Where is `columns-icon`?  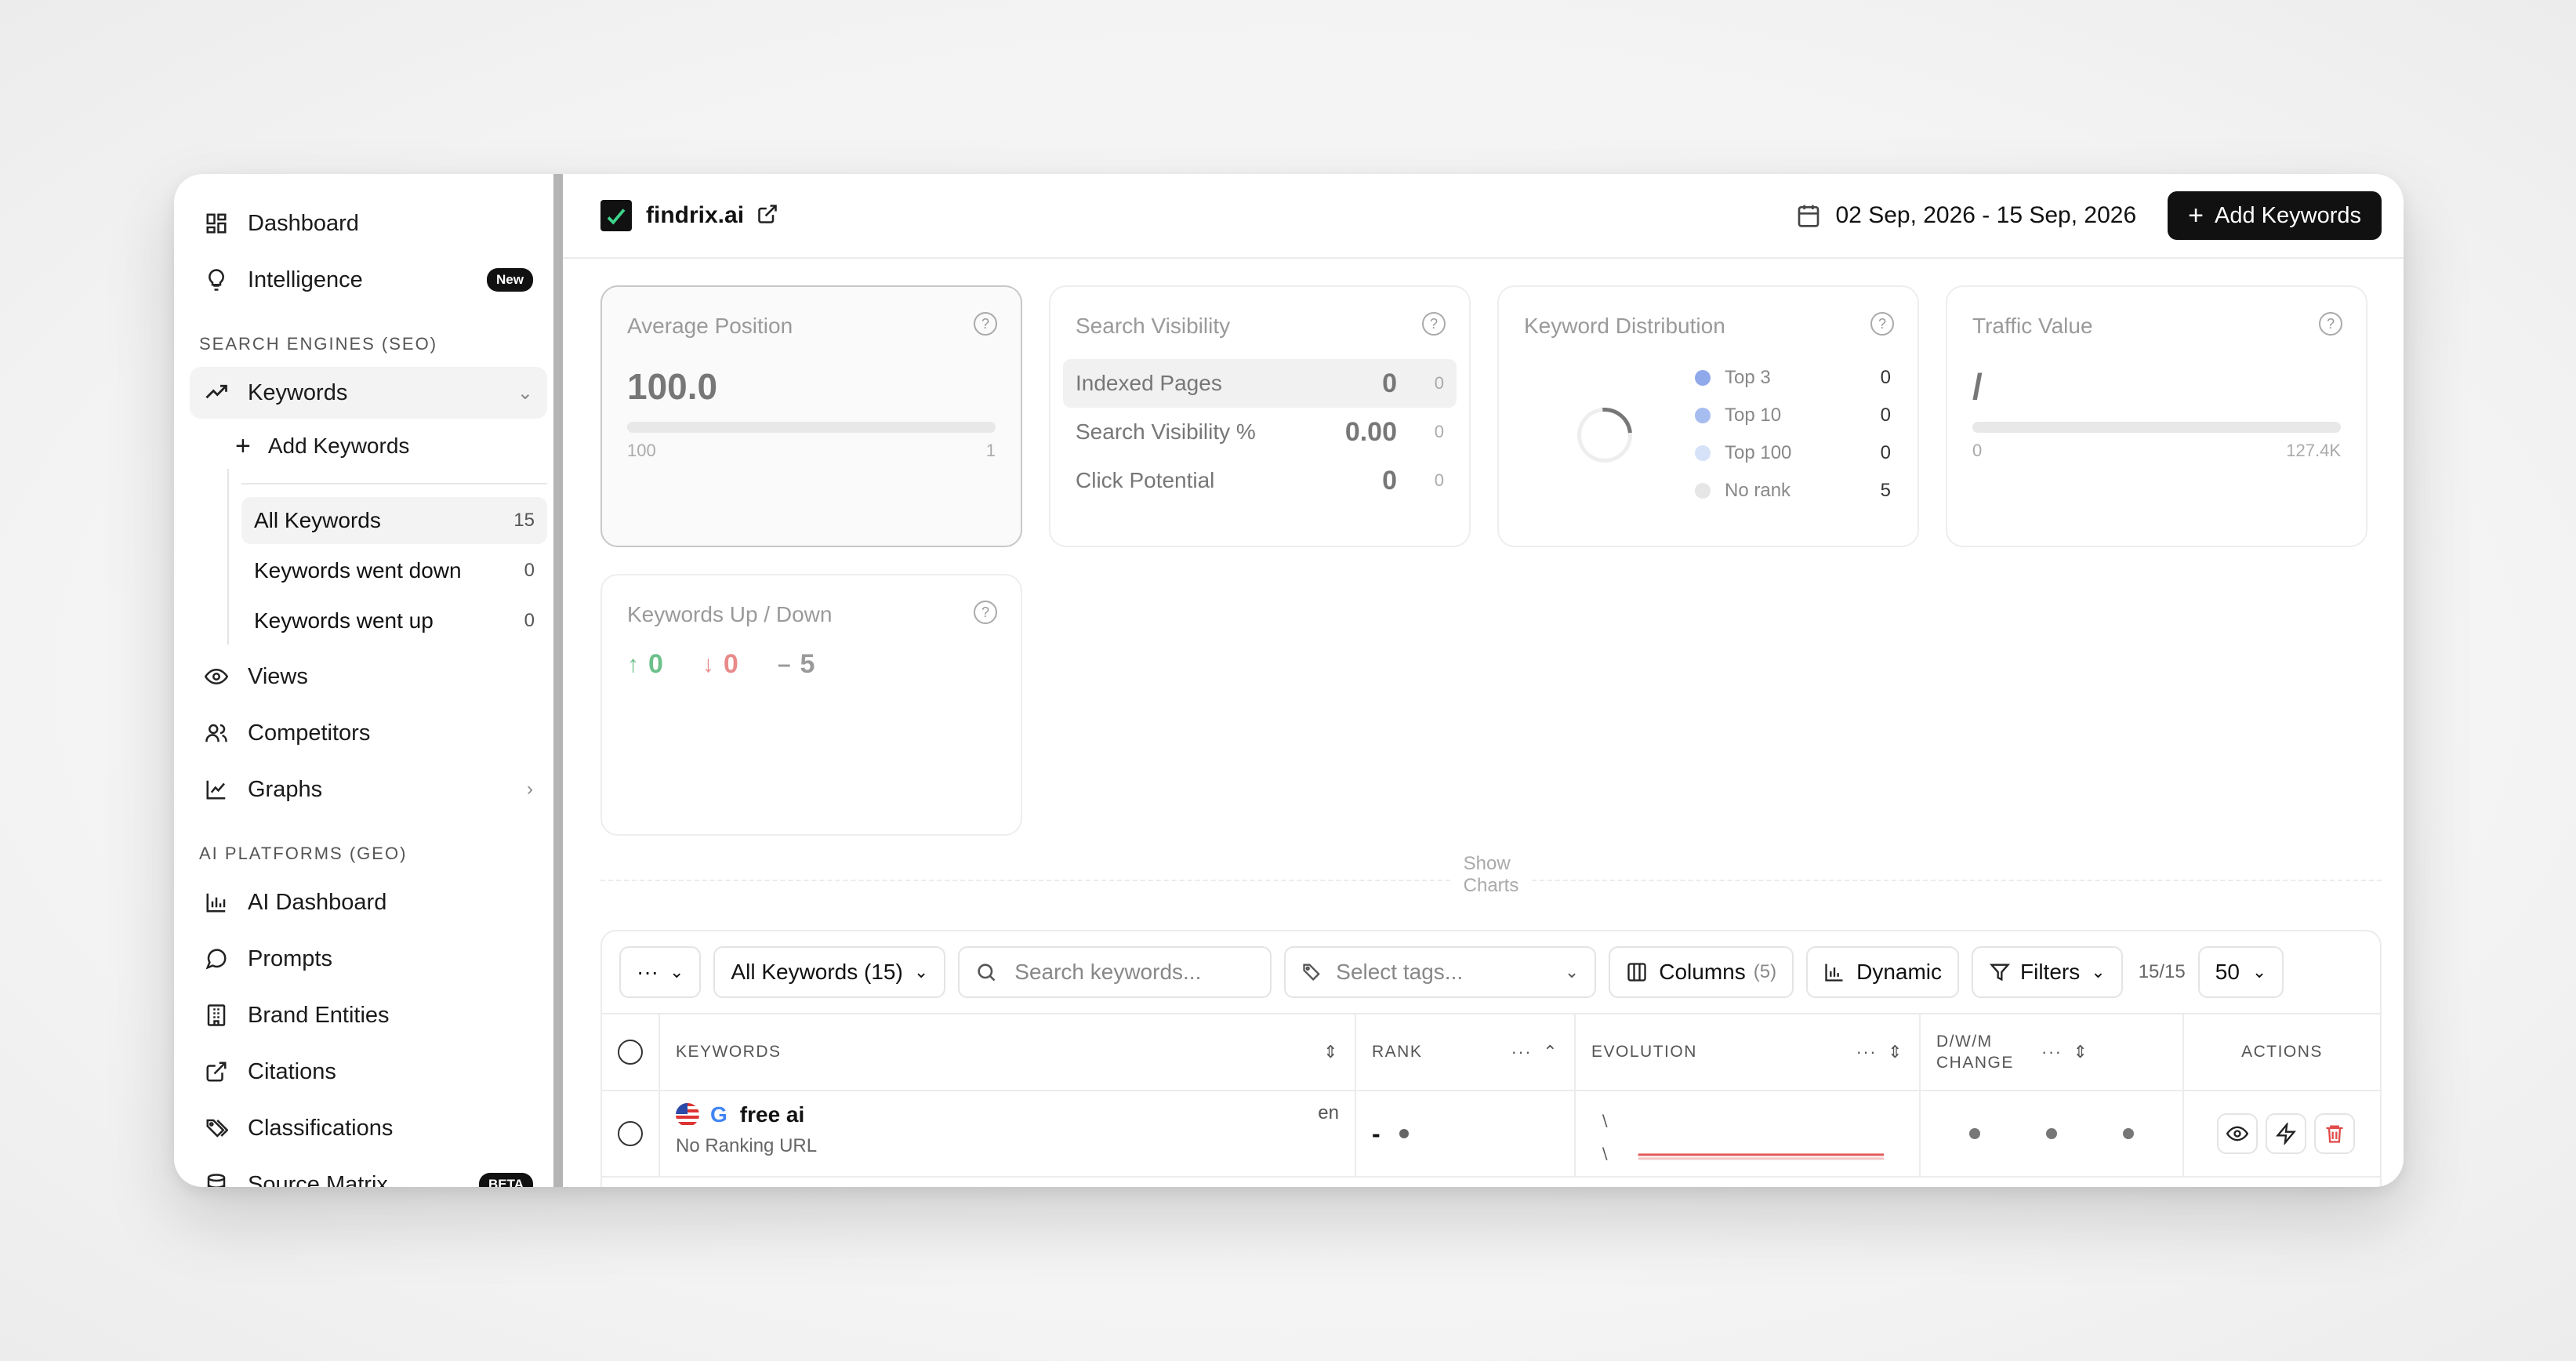
columns-icon is located at coordinates (1637, 973).